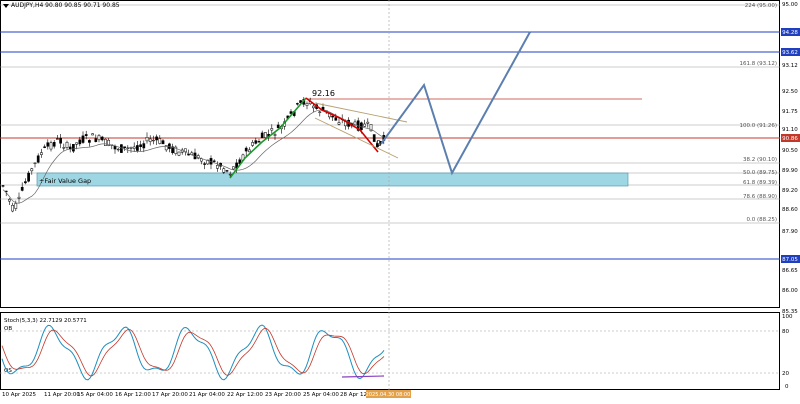 This screenshot has height=404, width=800. What do you see at coordinates (790, 66) in the screenshot?
I see `price-tick-label: 93.12` at bounding box center [790, 66].